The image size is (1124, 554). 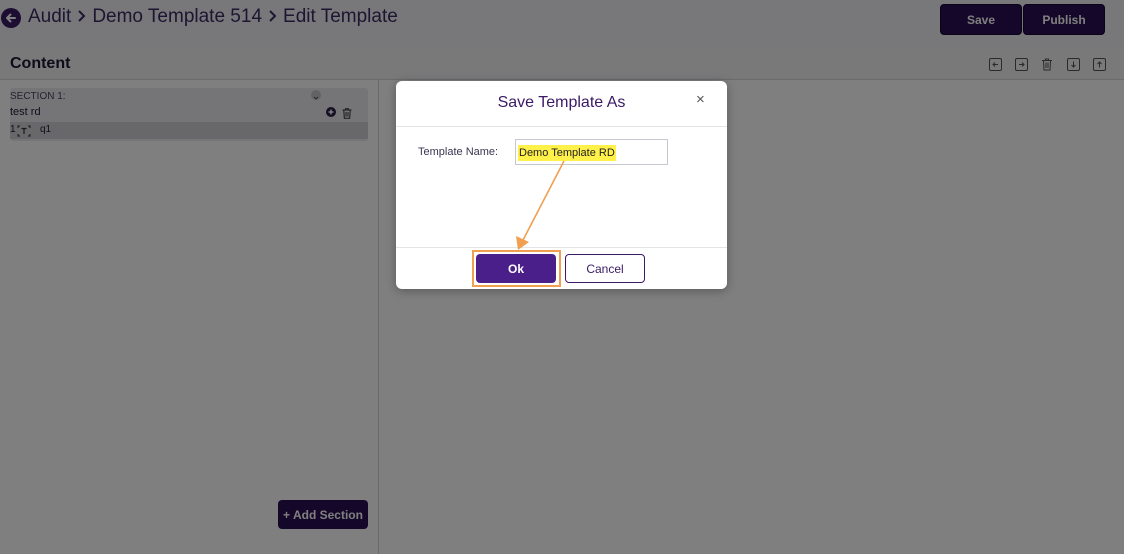 I want to click on template-name-value: Demo Template RD, so click(x=567, y=153).